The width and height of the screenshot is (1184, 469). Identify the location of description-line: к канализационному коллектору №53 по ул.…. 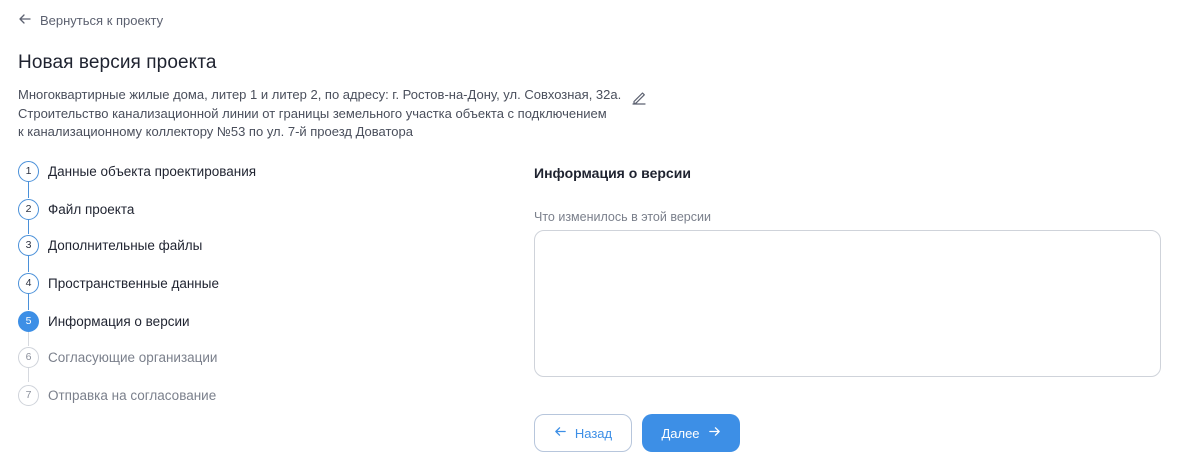
(215, 131).